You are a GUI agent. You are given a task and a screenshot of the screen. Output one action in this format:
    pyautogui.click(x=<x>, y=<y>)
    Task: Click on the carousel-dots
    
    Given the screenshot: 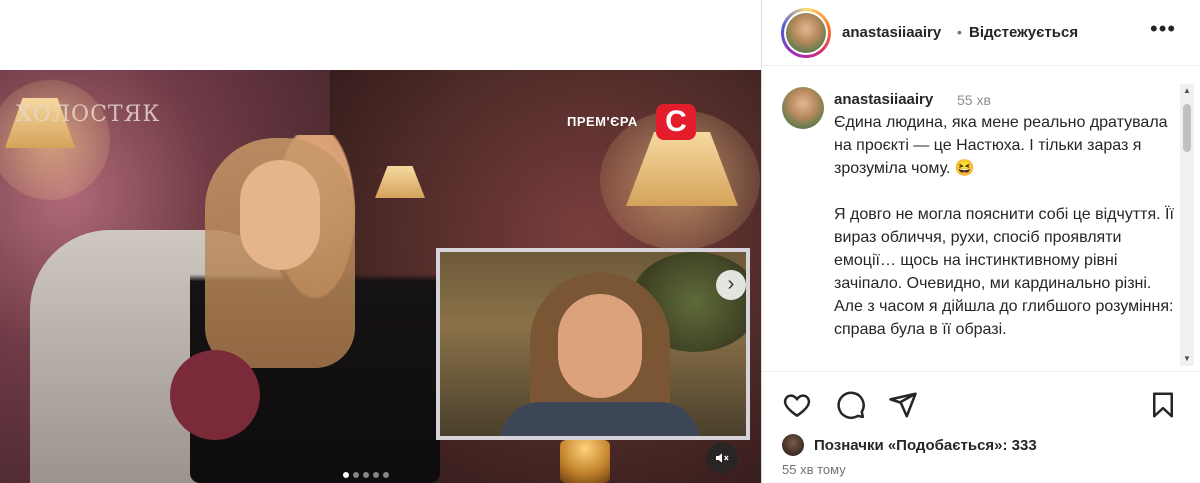 What is the action you would take?
    pyautogui.click(x=366, y=475)
    